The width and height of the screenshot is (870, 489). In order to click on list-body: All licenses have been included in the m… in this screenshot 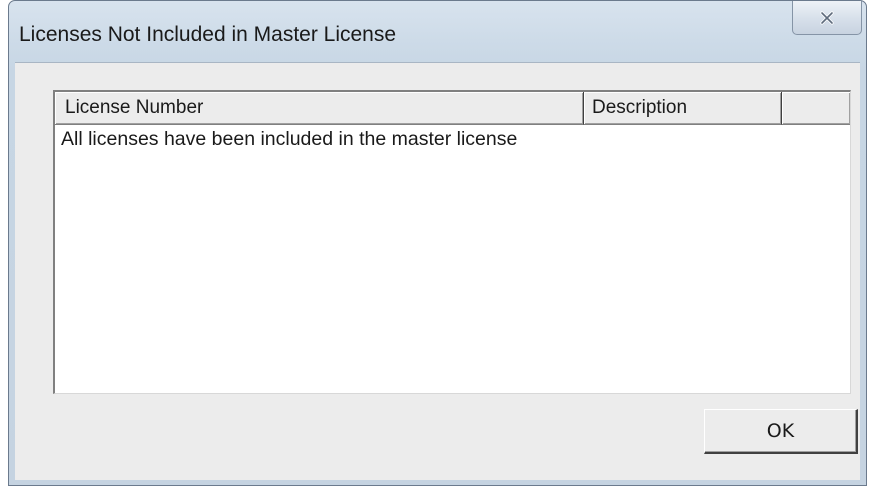, I will do `click(452, 139)`.